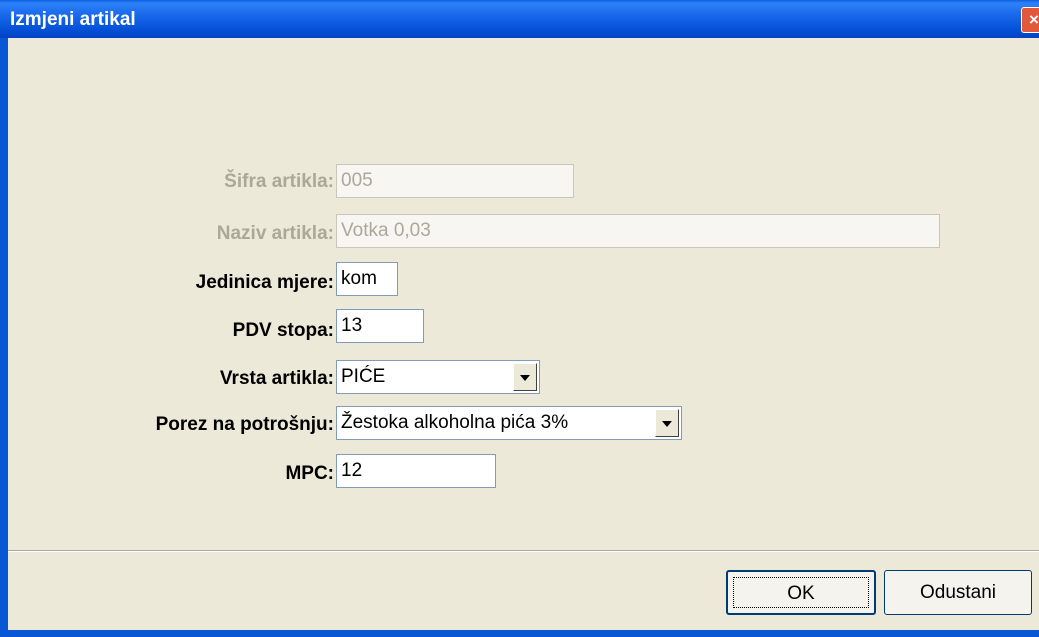  I want to click on window-frame-bottom, so click(519, 633).